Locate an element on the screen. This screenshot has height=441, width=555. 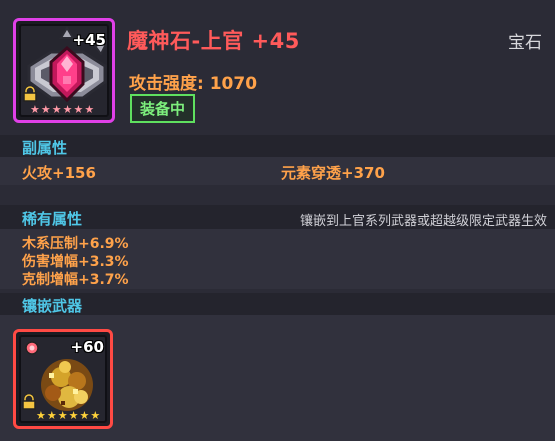
inlay-weapon-frame: +60 ★ ★ ★ ★ ★ ★ is located at coordinates (63, 379).